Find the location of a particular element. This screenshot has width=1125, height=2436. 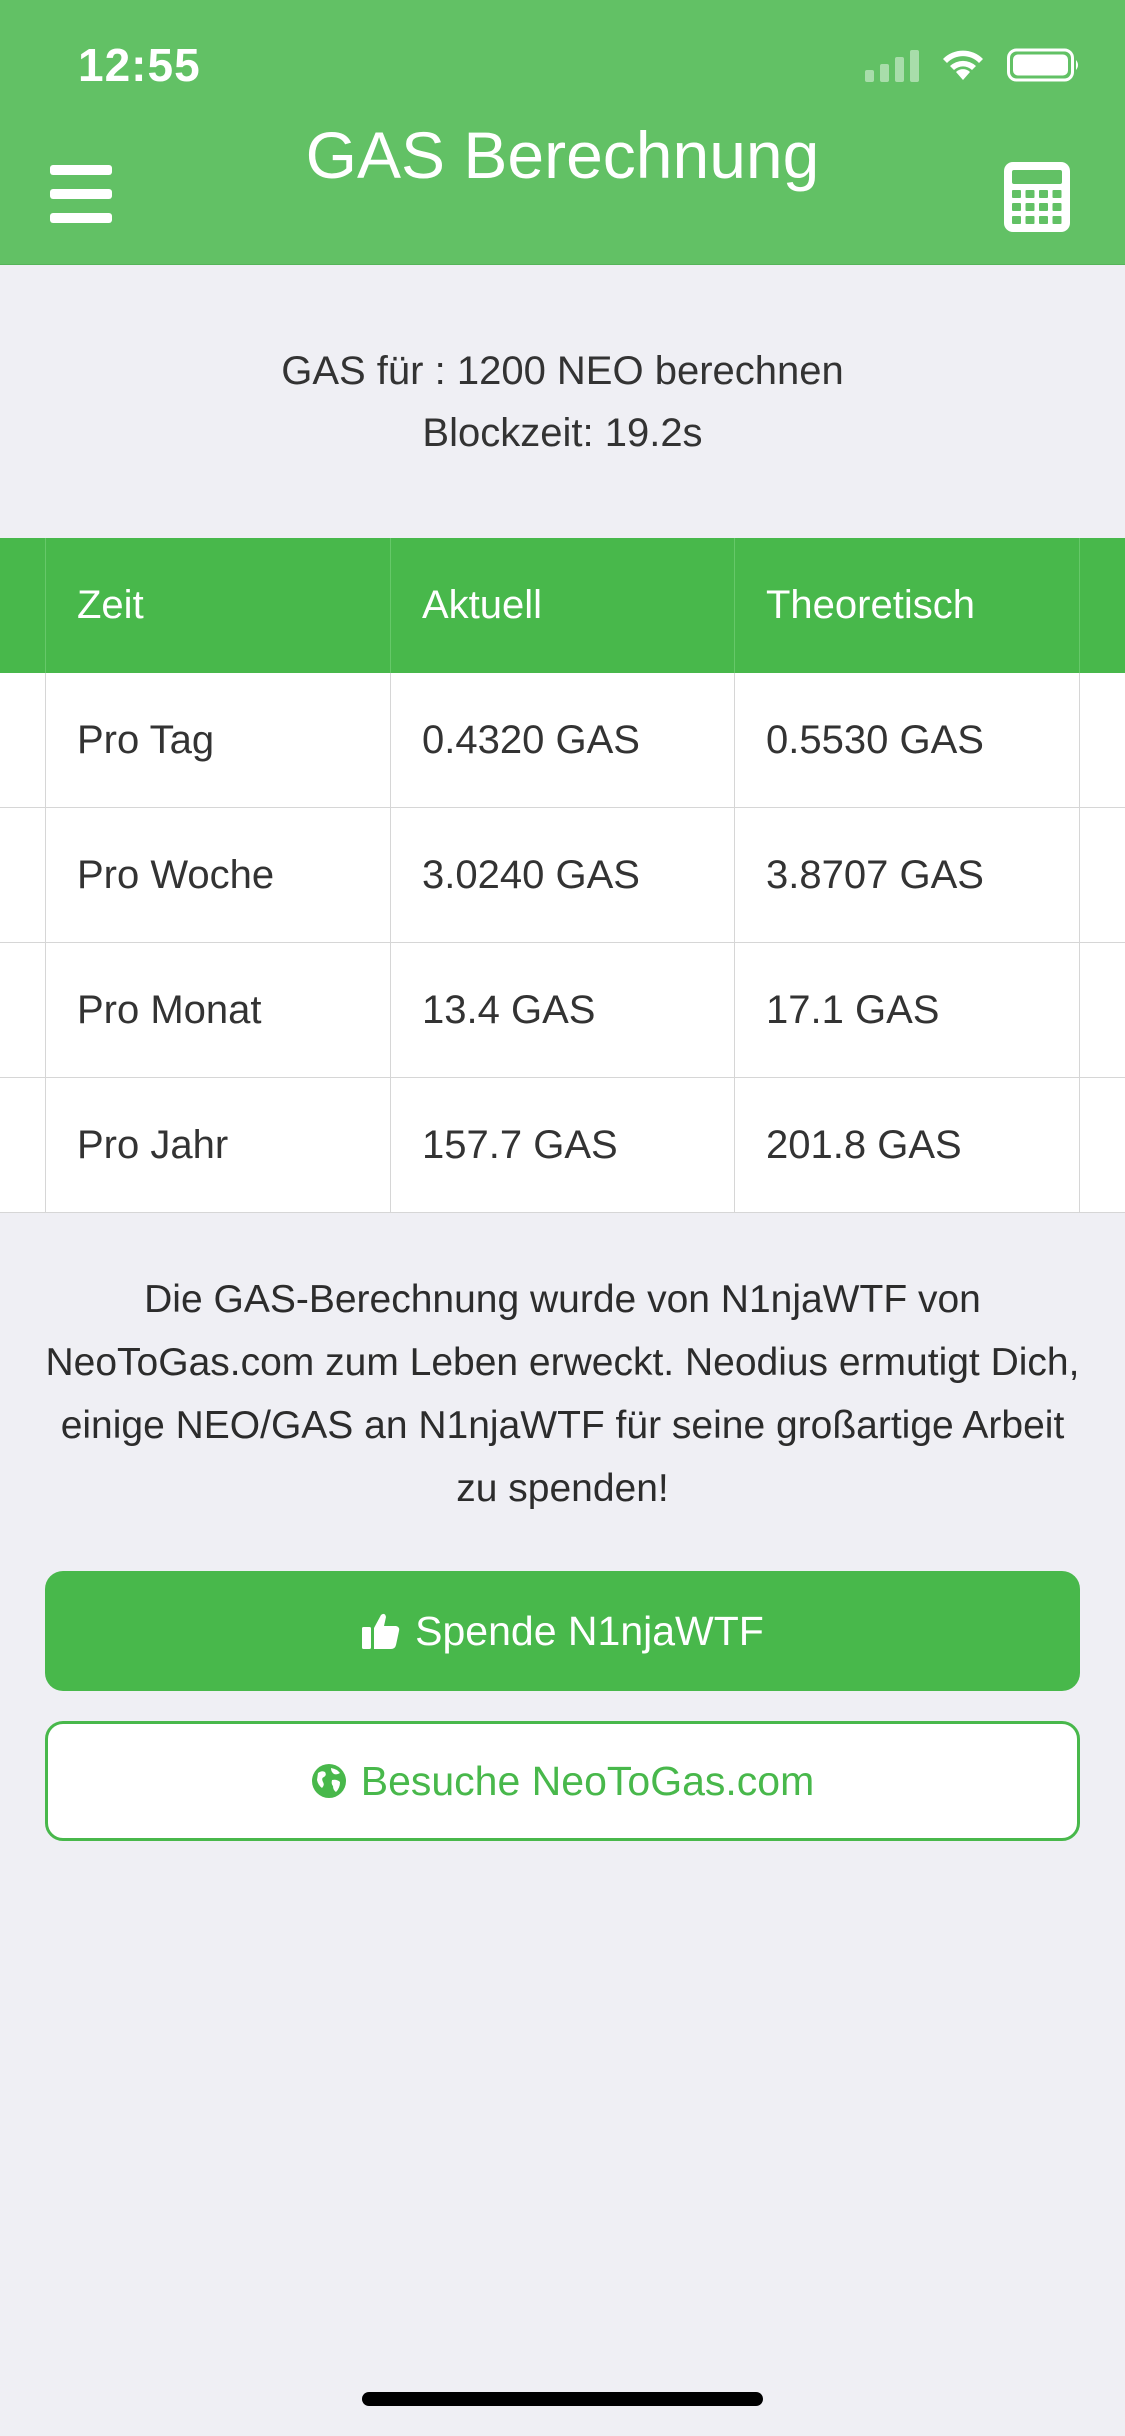

row-label: Pro Monat is located at coordinates (217, 1010).